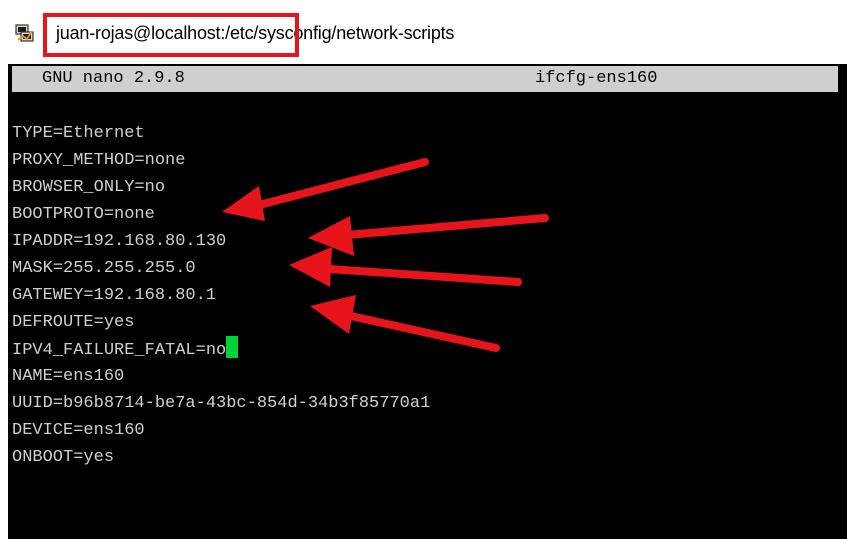  I want to click on annotation-highlight-box, so click(171, 35).